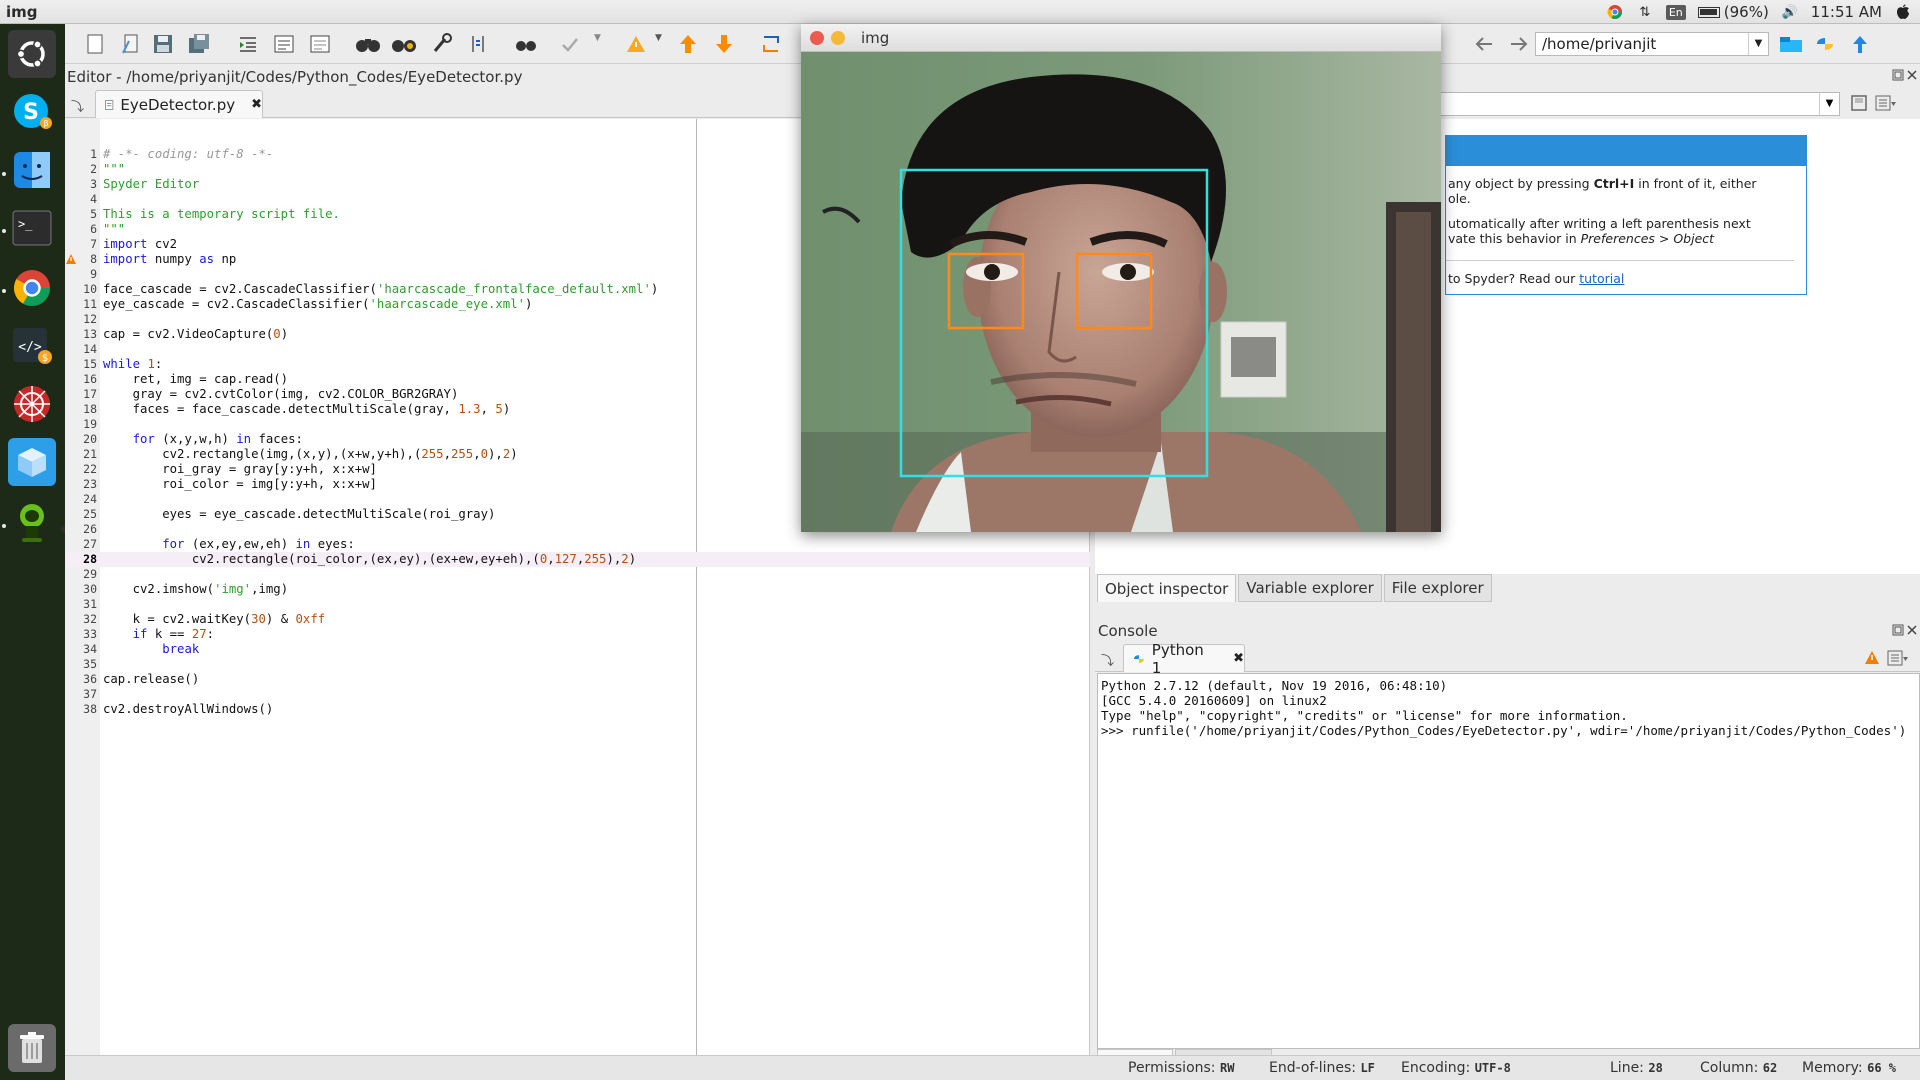 The width and height of the screenshot is (1920, 1080). I want to click on chrome-tray-icon, so click(1615, 12).